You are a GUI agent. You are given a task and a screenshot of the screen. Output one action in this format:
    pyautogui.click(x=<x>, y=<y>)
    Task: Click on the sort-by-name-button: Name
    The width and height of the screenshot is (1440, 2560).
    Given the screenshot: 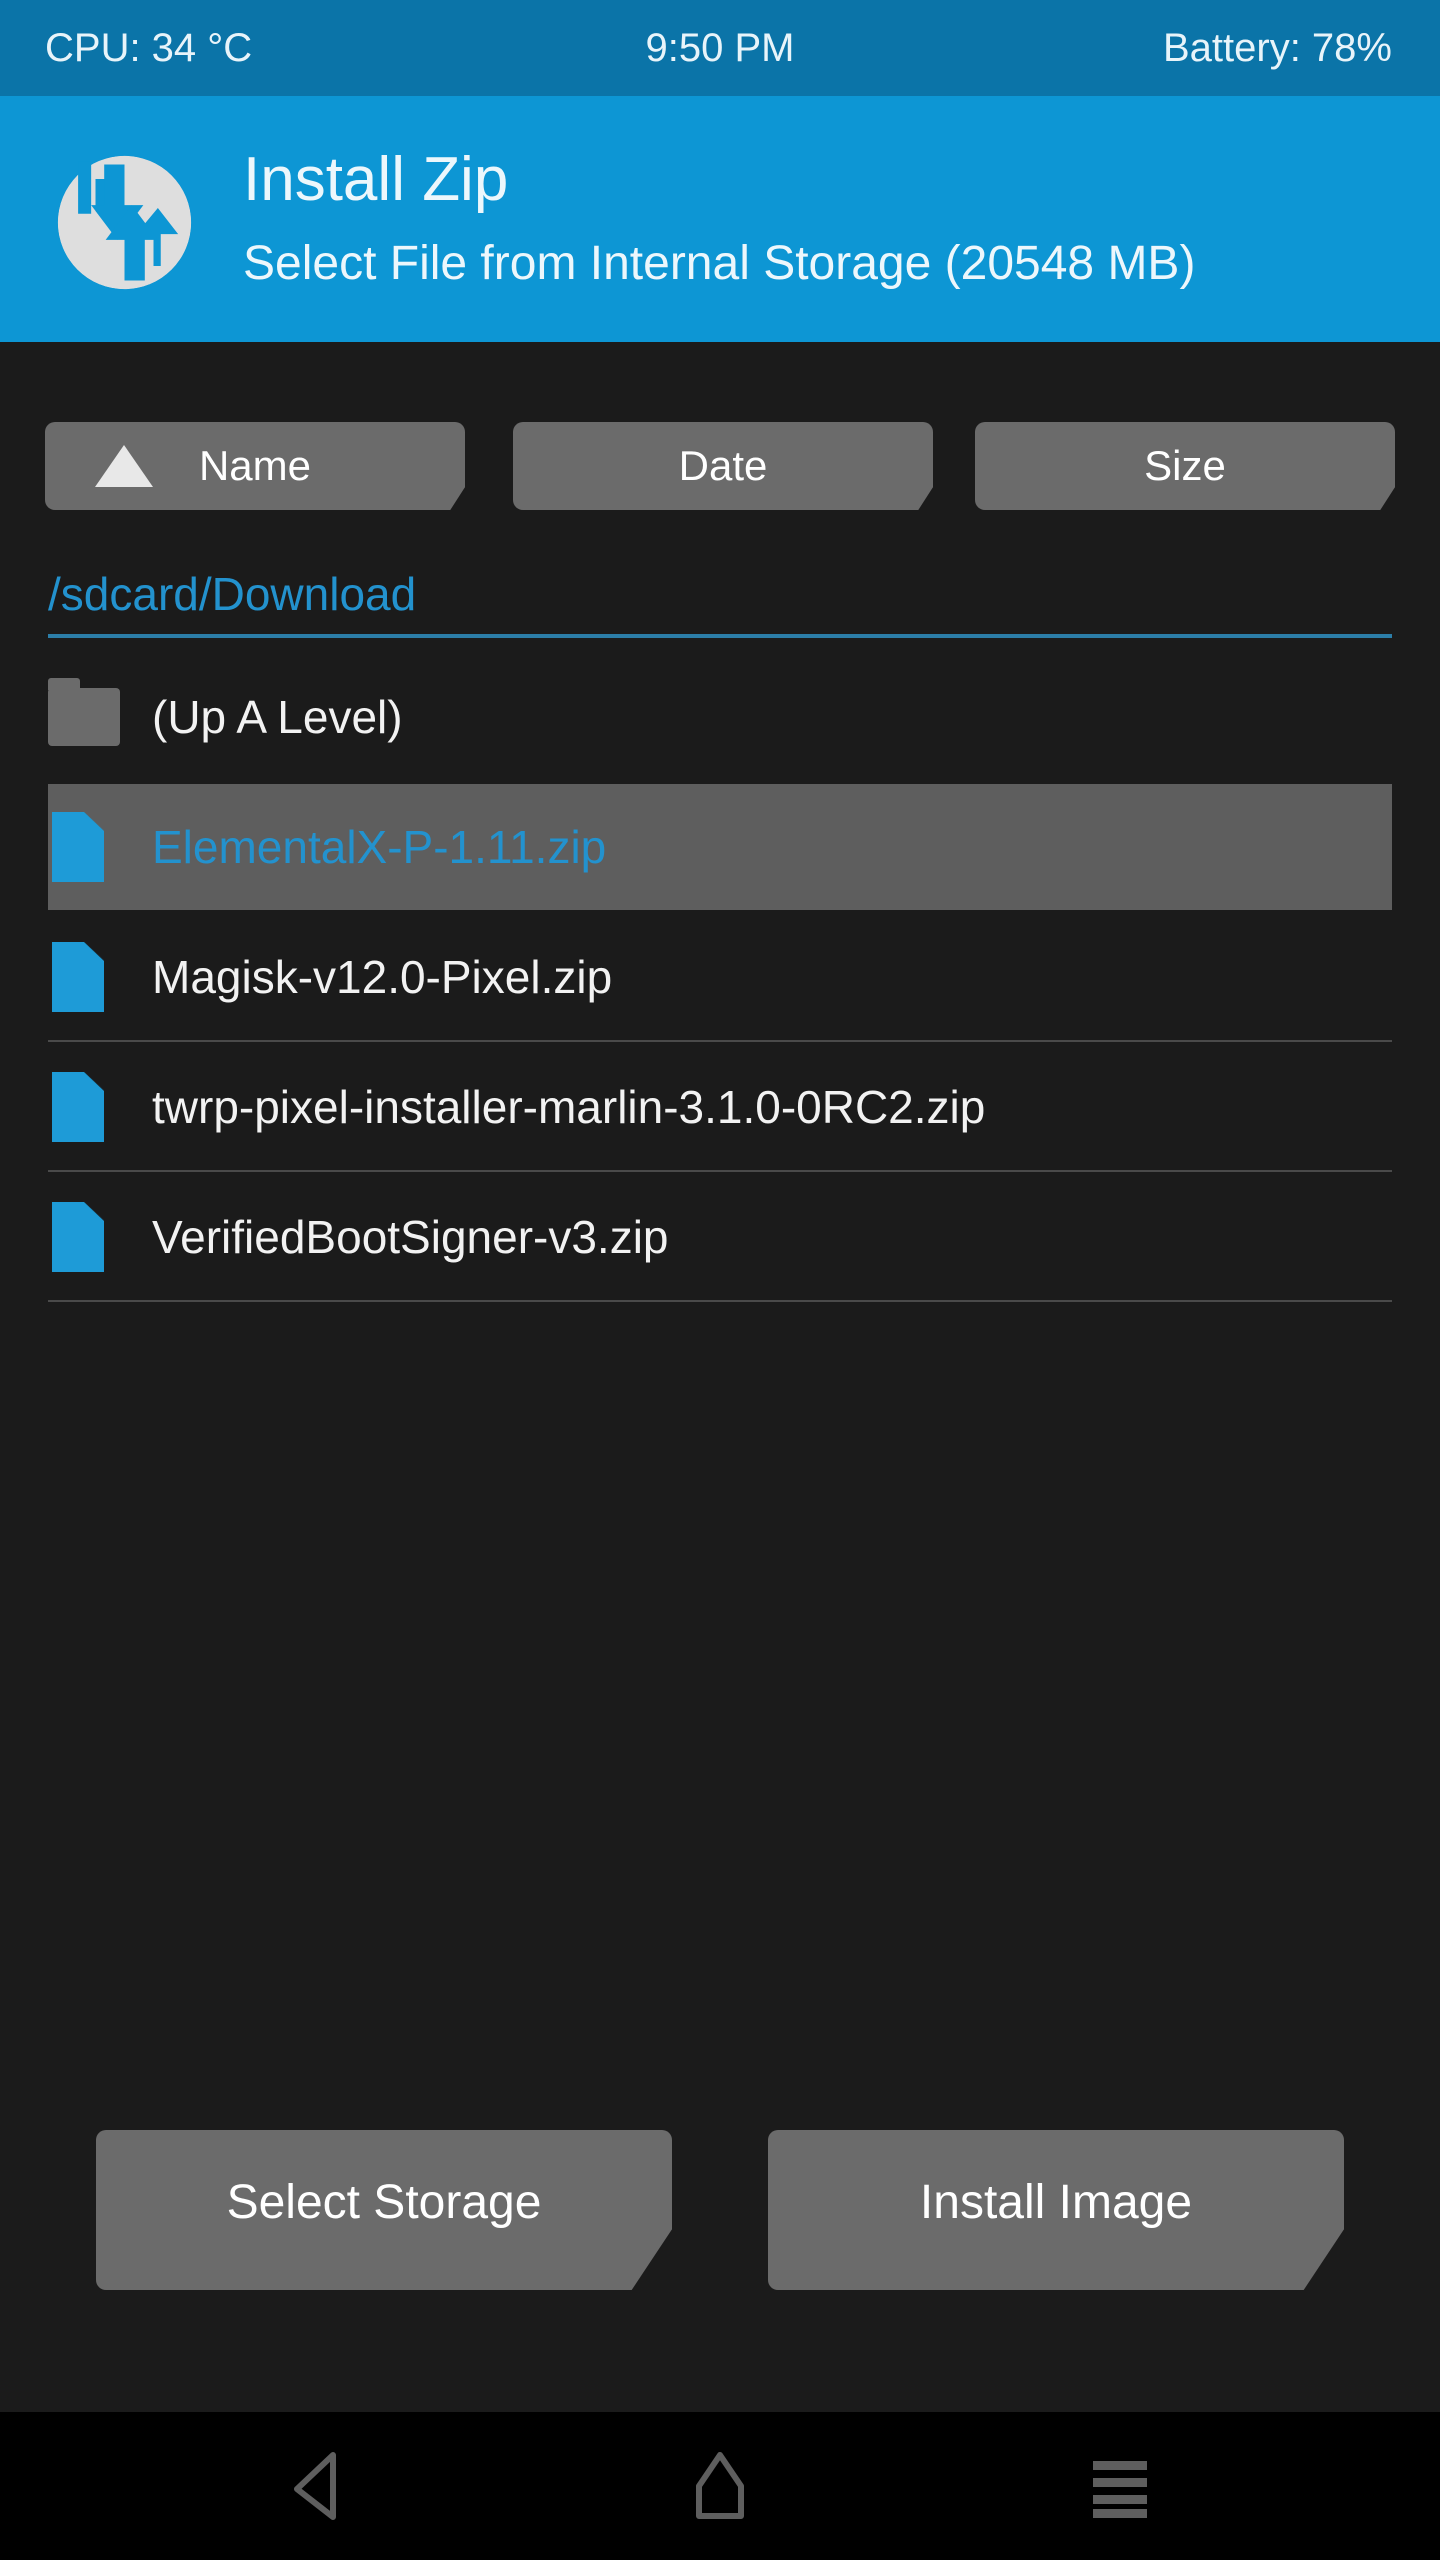 What is the action you would take?
    pyautogui.click(x=255, y=466)
    